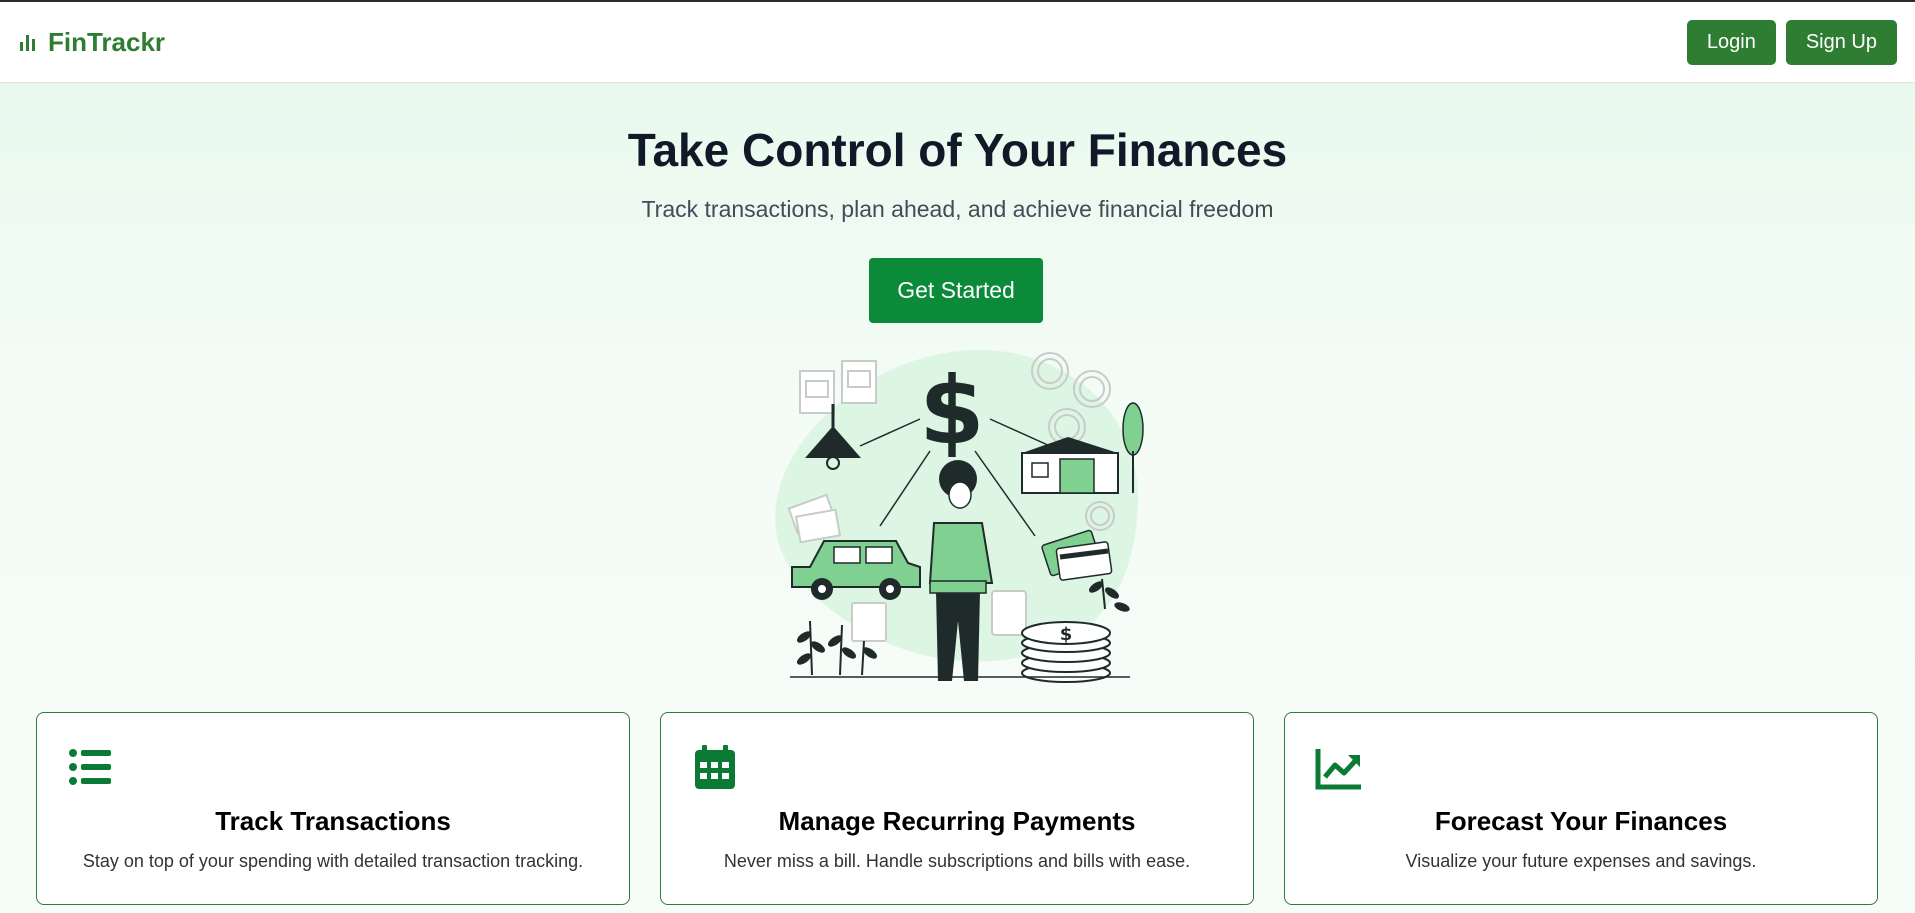 The image size is (1915, 913). I want to click on list-icon, so click(90, 767).